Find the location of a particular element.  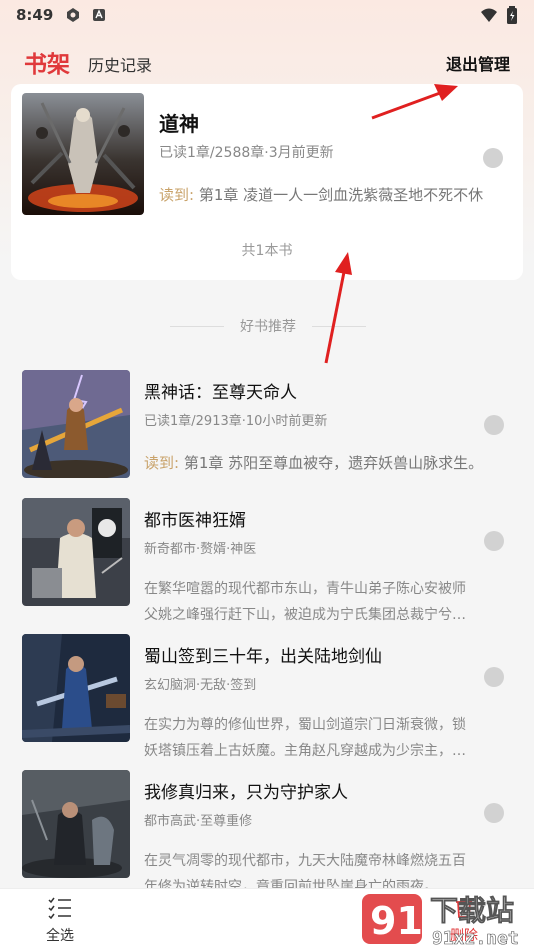

header: 书架 历史记录 退出管理 is located at coordinates (267, 63).